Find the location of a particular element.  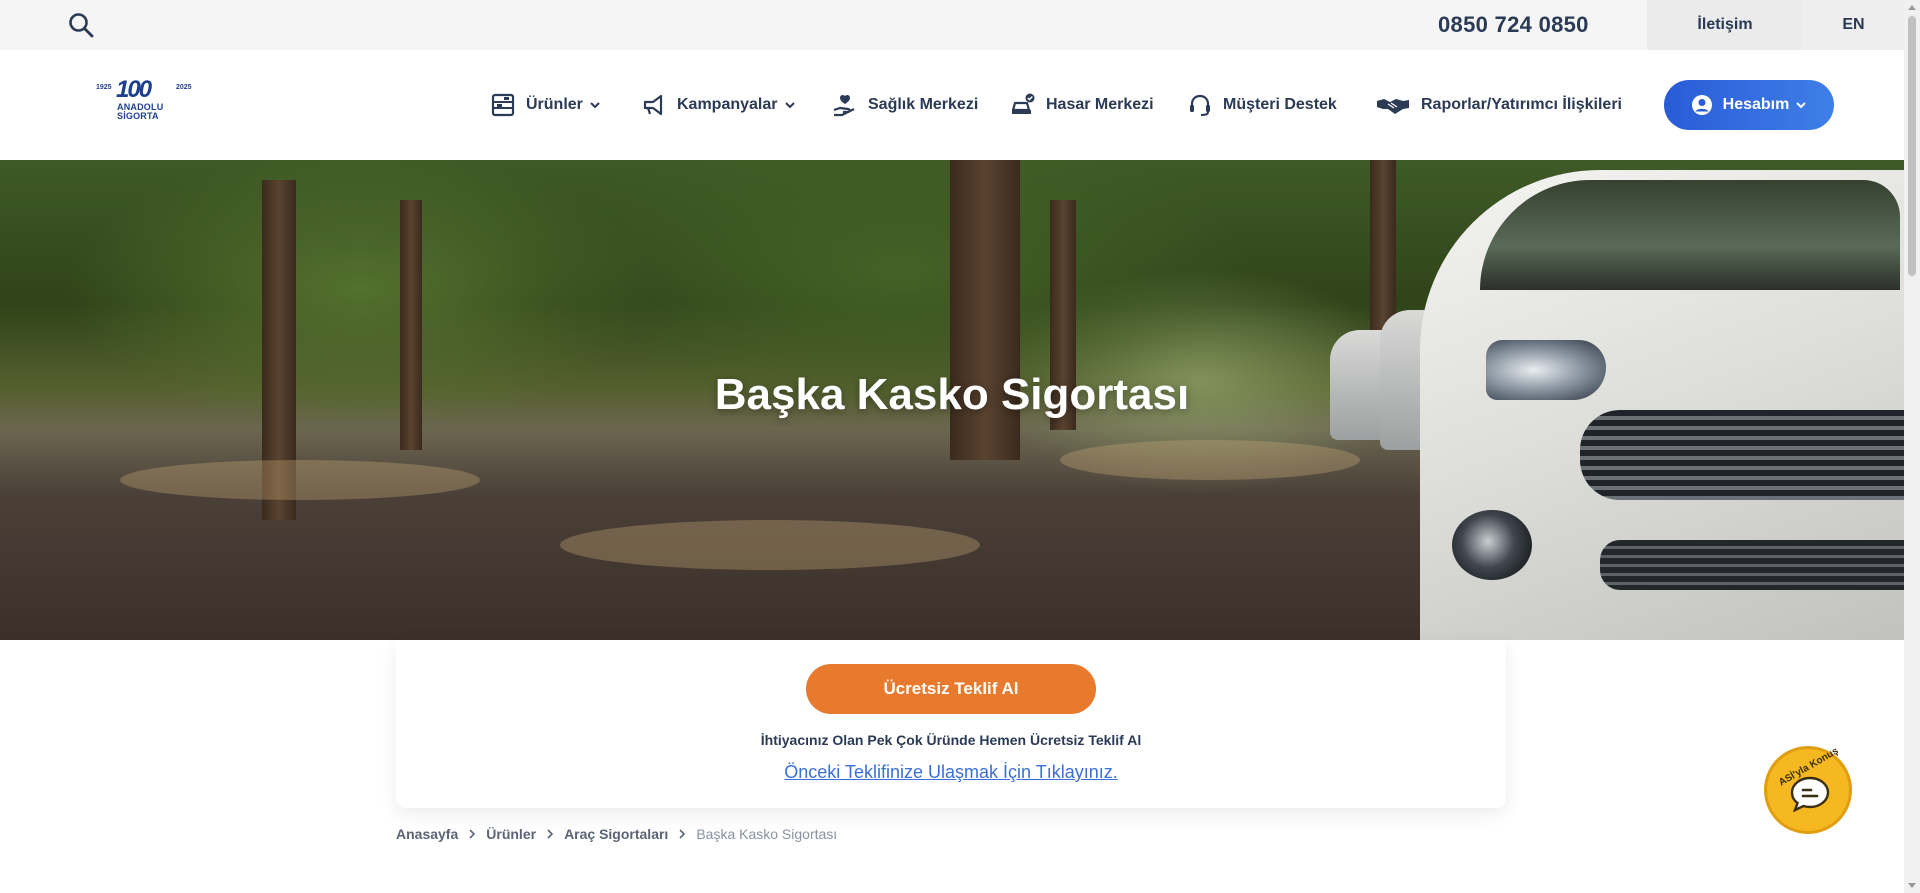

nav-item-damage-center: Hasar Merkezi is located at coordinates (1082, 105).